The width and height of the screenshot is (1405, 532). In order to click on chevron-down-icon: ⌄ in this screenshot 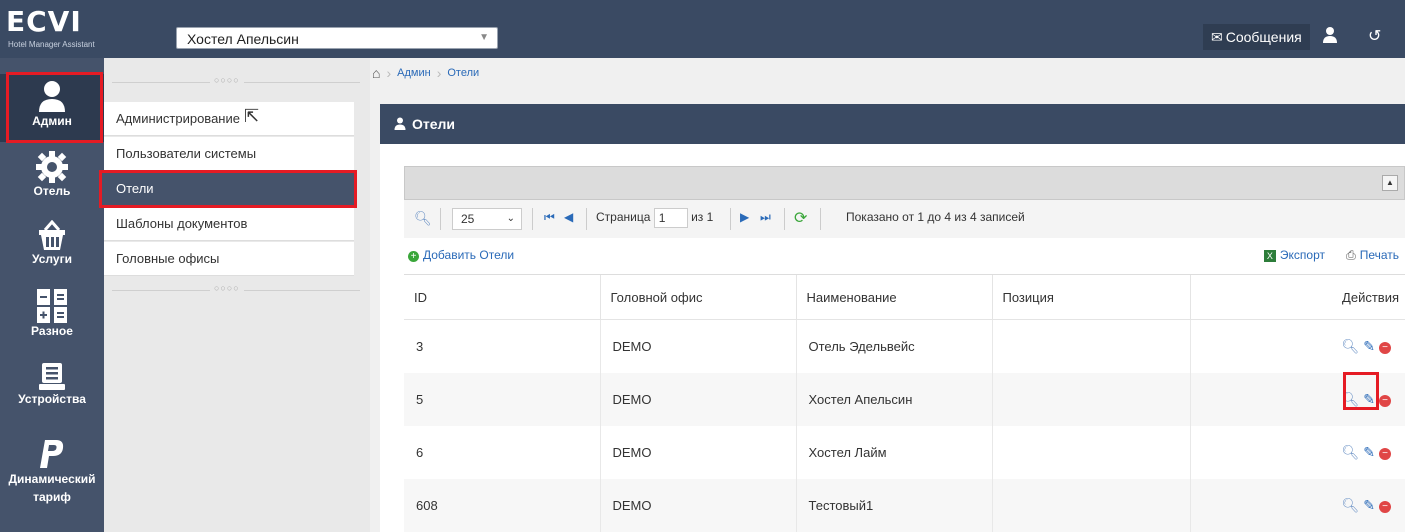, I will do `click(510, 218)`.